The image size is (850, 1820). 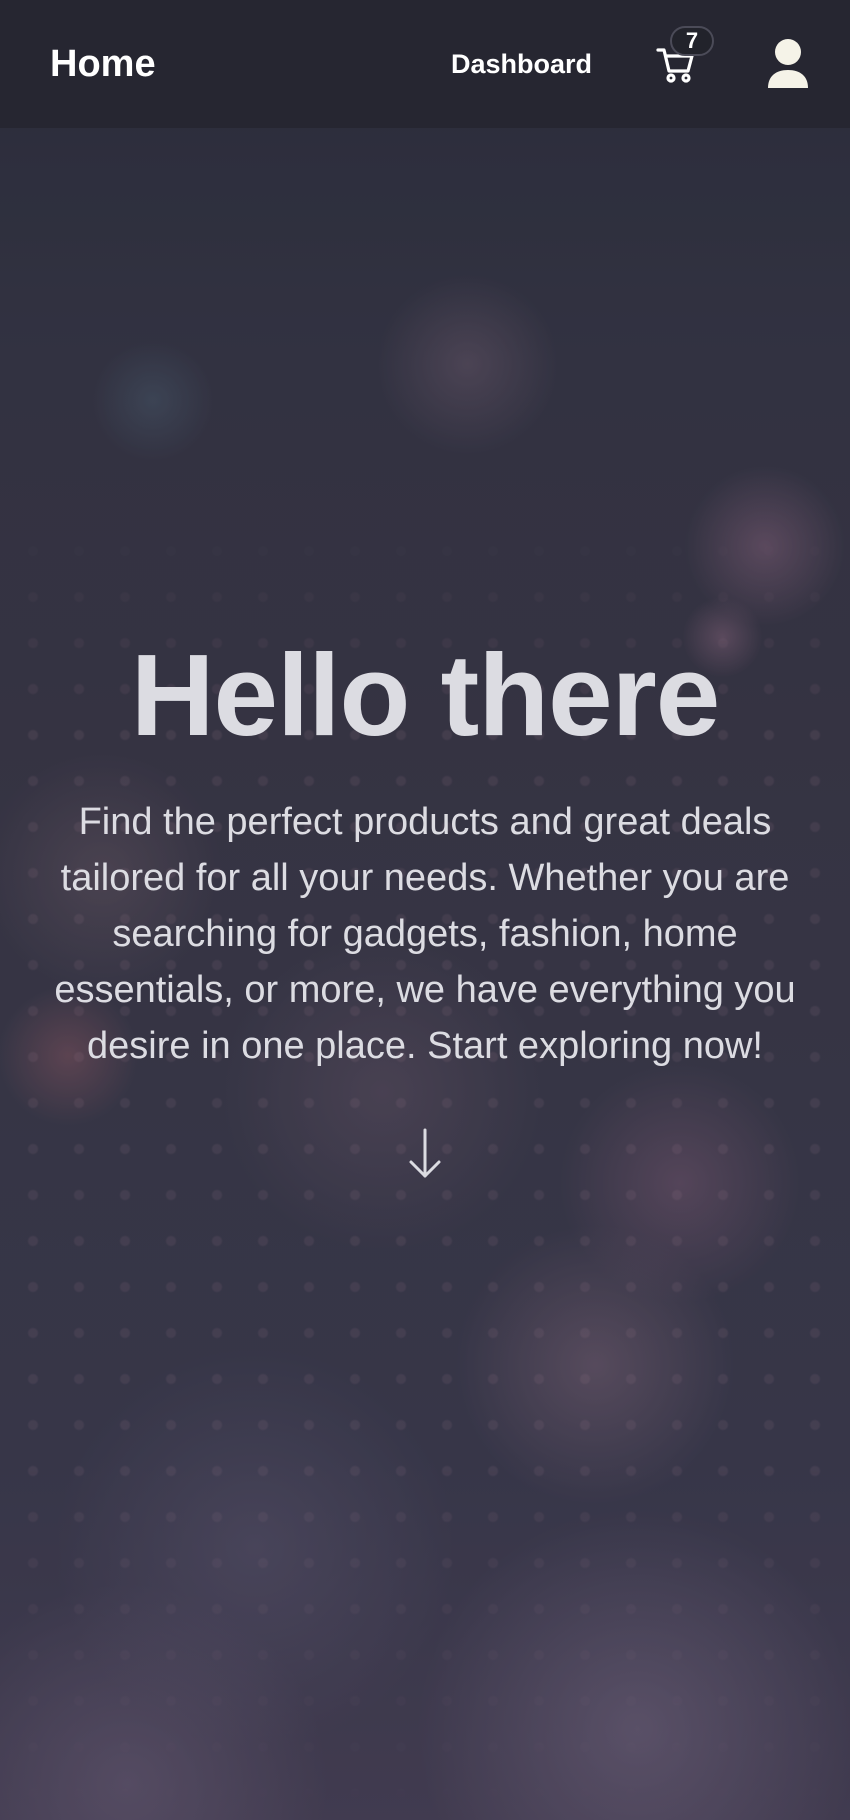 I want to click on navbar: Home Dashboard 7, so click(x=425, y=64).